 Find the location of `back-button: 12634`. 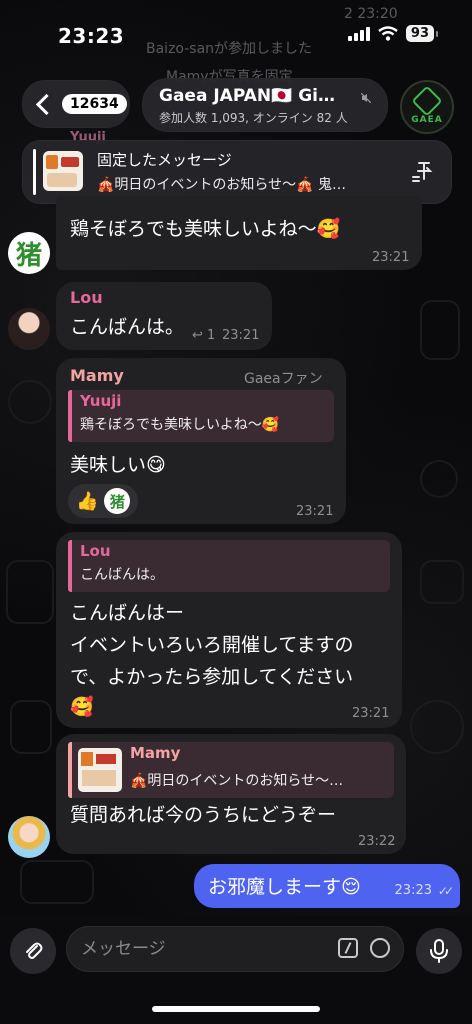

back-button: 12634 is located at coordinates (76, 104).